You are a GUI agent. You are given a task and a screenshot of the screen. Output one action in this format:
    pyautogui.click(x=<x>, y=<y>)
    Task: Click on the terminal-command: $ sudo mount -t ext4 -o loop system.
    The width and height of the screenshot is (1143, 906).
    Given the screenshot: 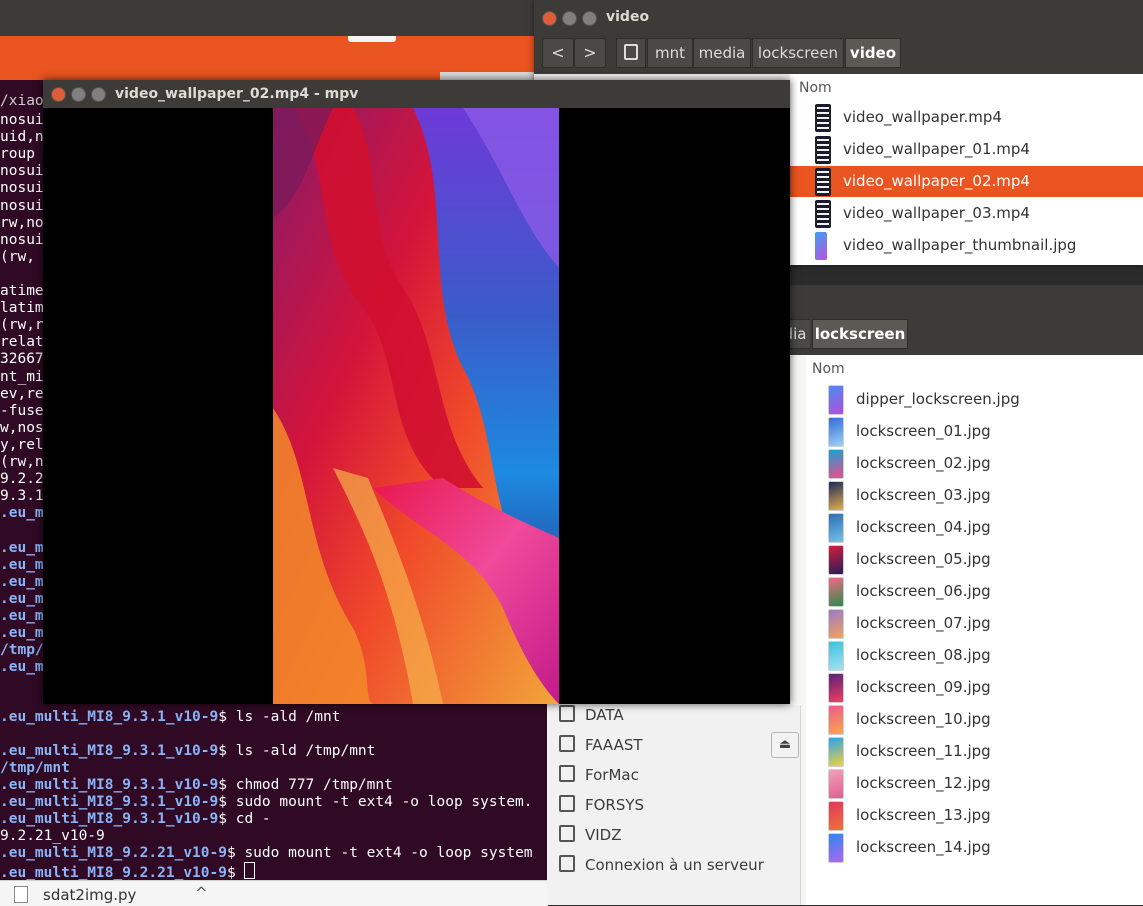 What is the action you would take?
    pyautogui.click(x=375, y=802)
    